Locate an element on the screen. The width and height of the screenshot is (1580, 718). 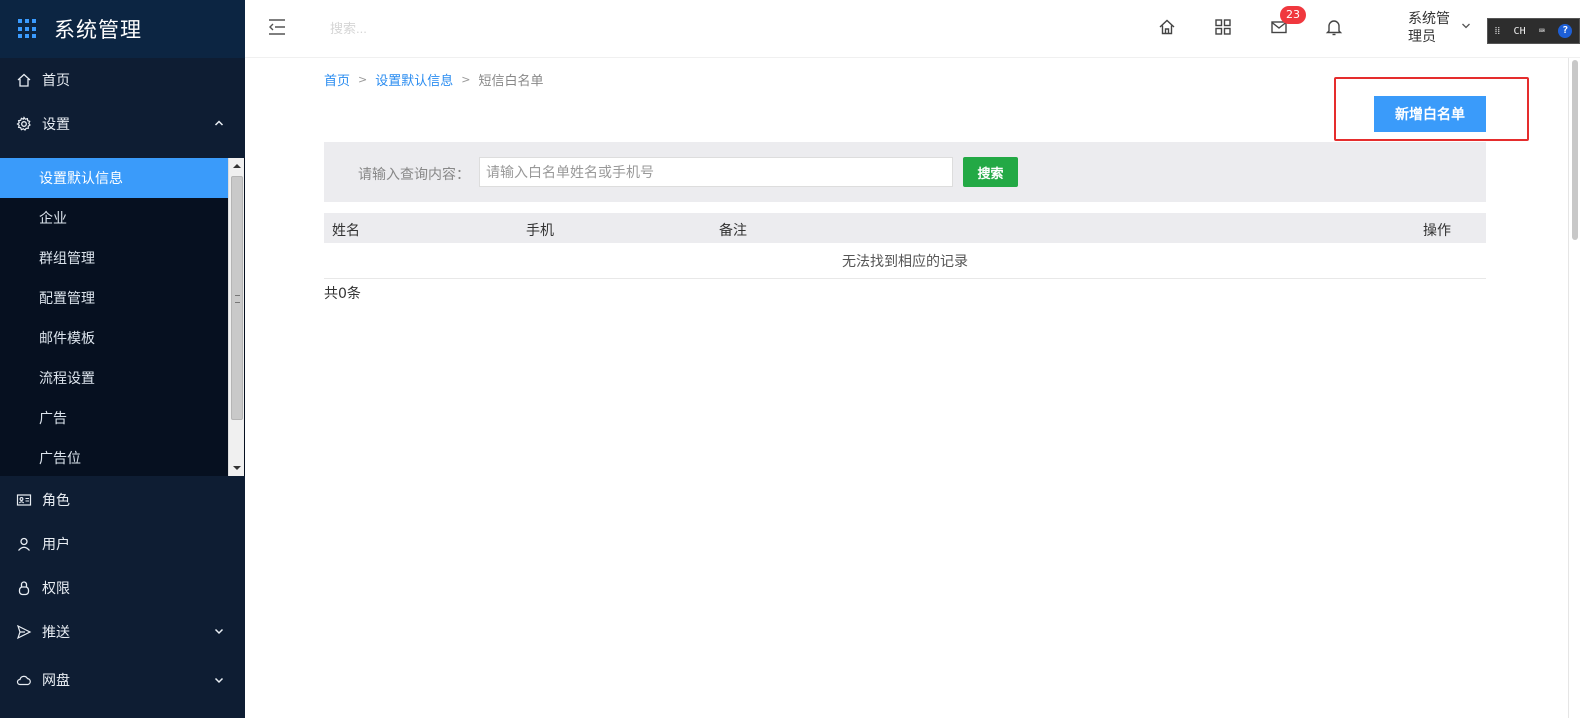
whitelist-table: 姓名 手机 备注 操作 无法找到相应的记录 is located at coordinates (905, 246).